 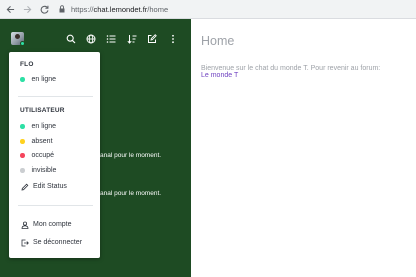 I want to click on reload-icon, so click(x=44, y=9).